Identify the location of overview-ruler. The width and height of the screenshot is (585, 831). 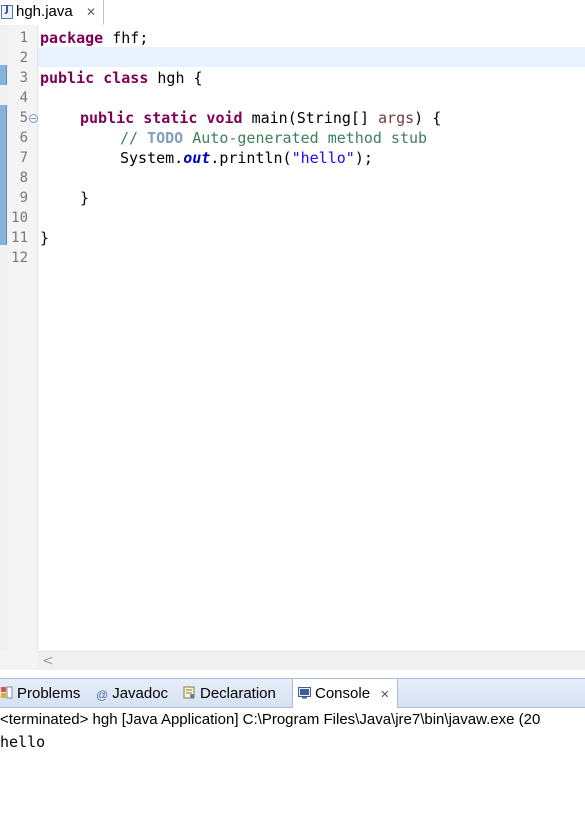
(4, 338).